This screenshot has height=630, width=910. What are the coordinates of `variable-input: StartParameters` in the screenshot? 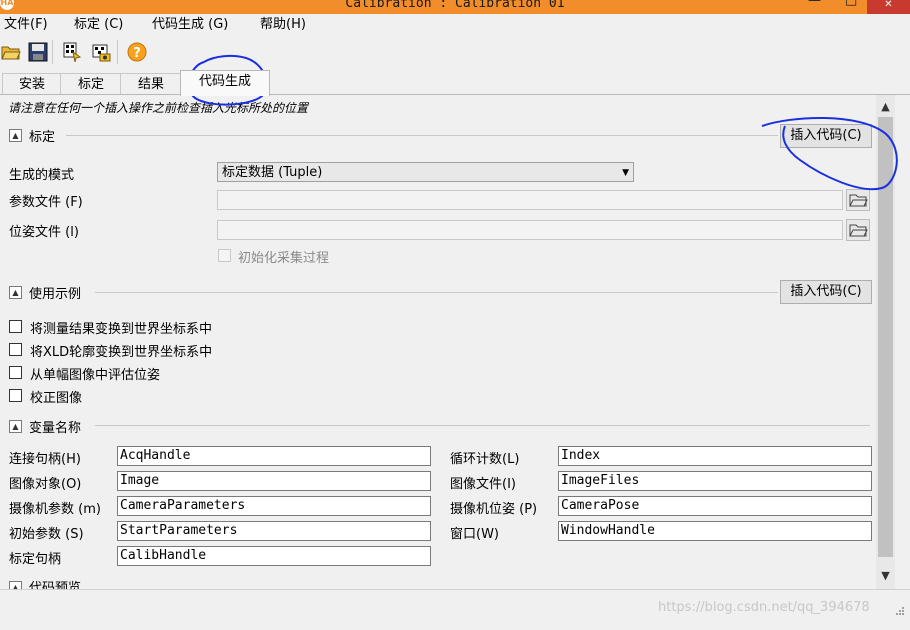 It's located at (274, 531).